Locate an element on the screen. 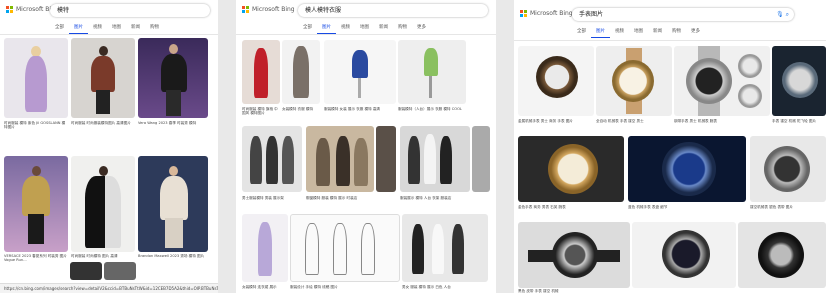 The height and width of the screenshot is (293, 826). lavender-dress is located at coordinates (265, 249).